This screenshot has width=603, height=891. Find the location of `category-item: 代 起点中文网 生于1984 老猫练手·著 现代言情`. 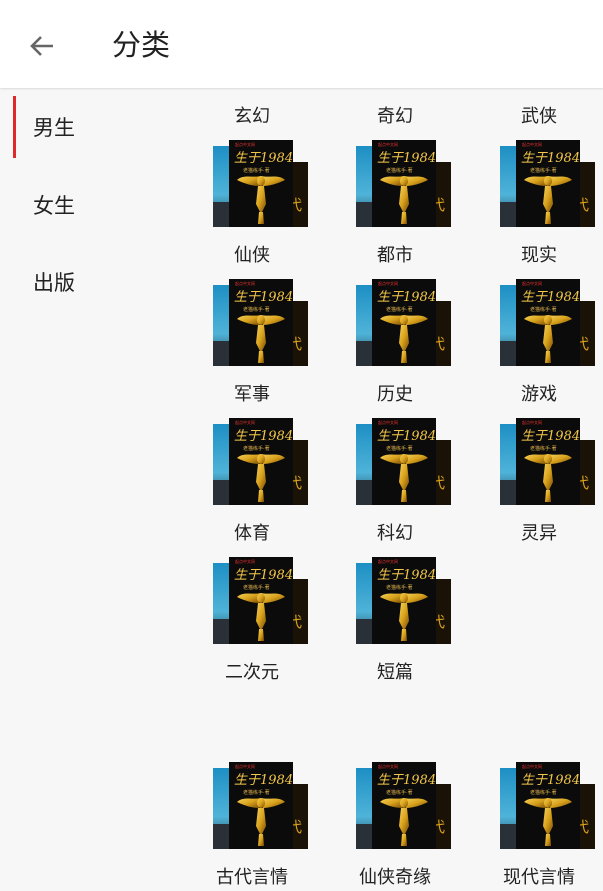

category-item: 代 起点中文网 生于1984 老猫练手·著 现代言情 is located at coordinates (545, 826).